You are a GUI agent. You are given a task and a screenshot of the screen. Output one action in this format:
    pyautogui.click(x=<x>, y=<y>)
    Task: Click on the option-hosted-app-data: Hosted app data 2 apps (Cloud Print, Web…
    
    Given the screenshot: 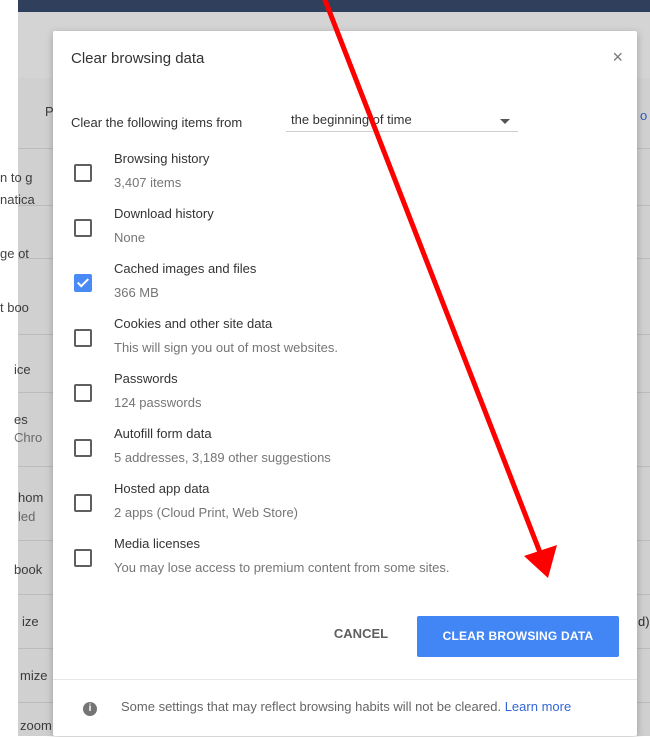 What is the action you would take?
    pyautogui.click(x=341, y=504)
    